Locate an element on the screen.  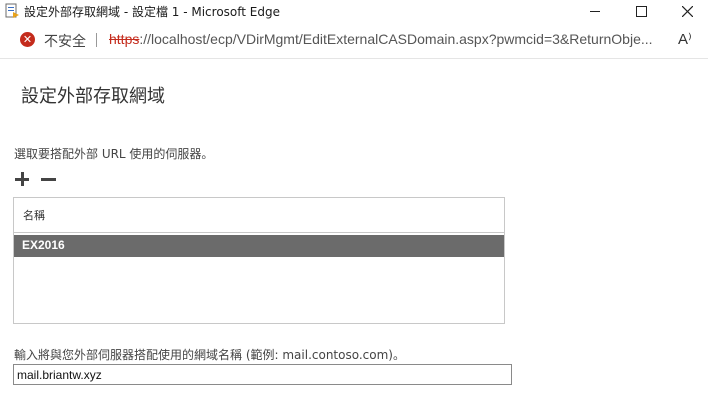
remove-server-button is located at coordinates (48, 179).